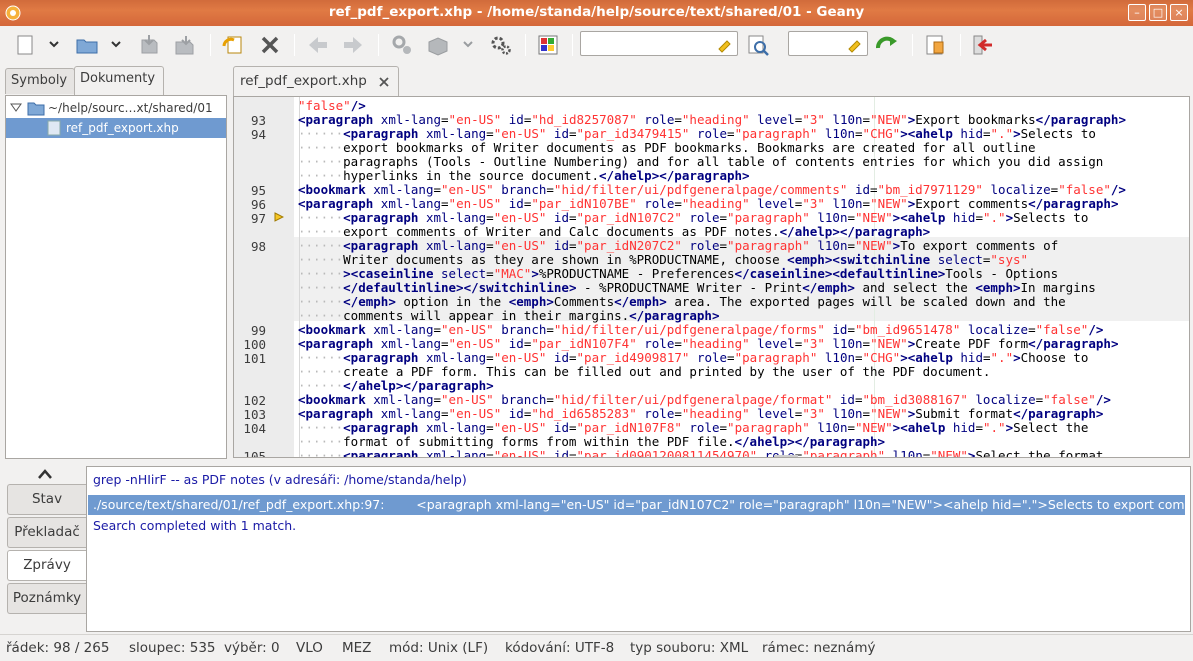 Image resolution: width=1193 pixels, height=661 pixels. What do you see at coordinates (54, 128) in the screenshot?
I see `file-icon` at bounding box center [54, 128].